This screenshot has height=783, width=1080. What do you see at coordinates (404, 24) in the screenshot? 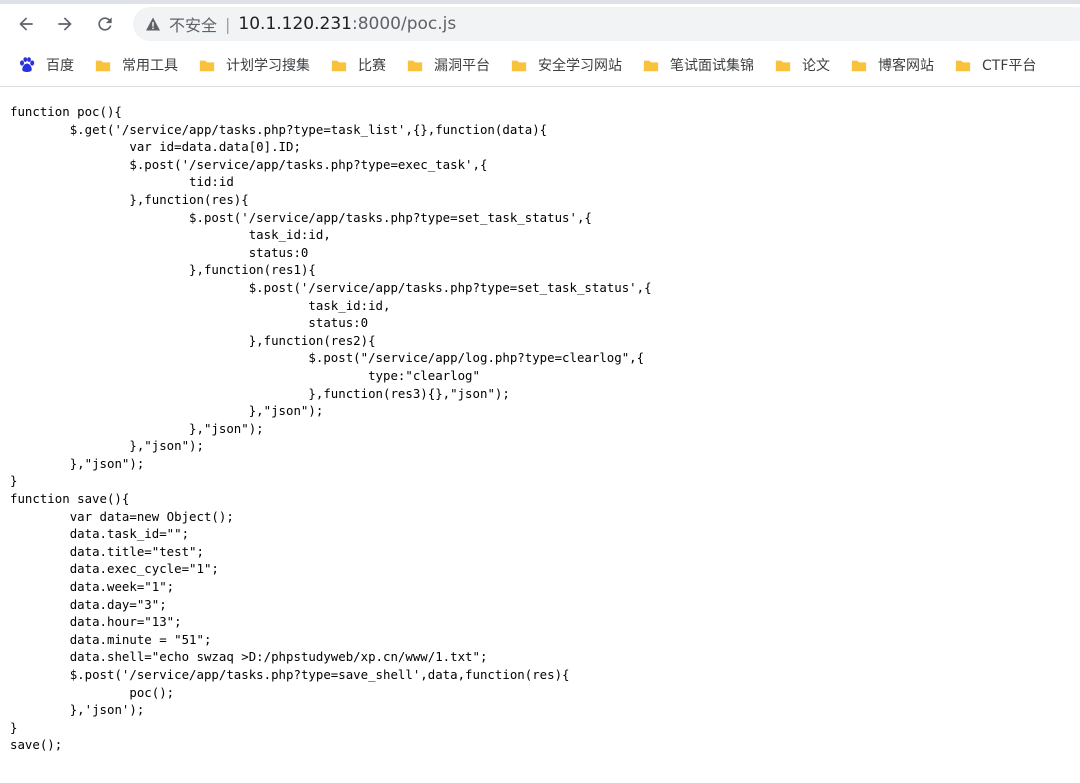
I see `url-path: :8000/poc.js` at bounding box center [404, 24].